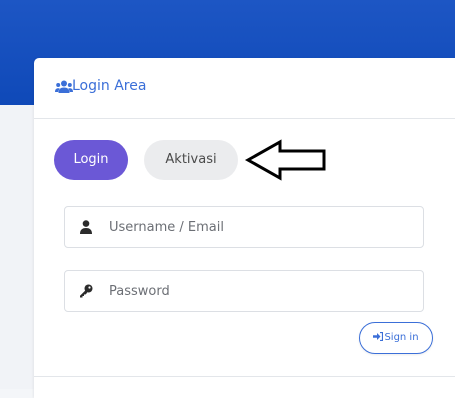 The height and width of the screenshot is (398, 455). What do you see at coordinates (91, 160) in the screenshot?
I see `tab-login: Login` at bounding box center [91, 160].